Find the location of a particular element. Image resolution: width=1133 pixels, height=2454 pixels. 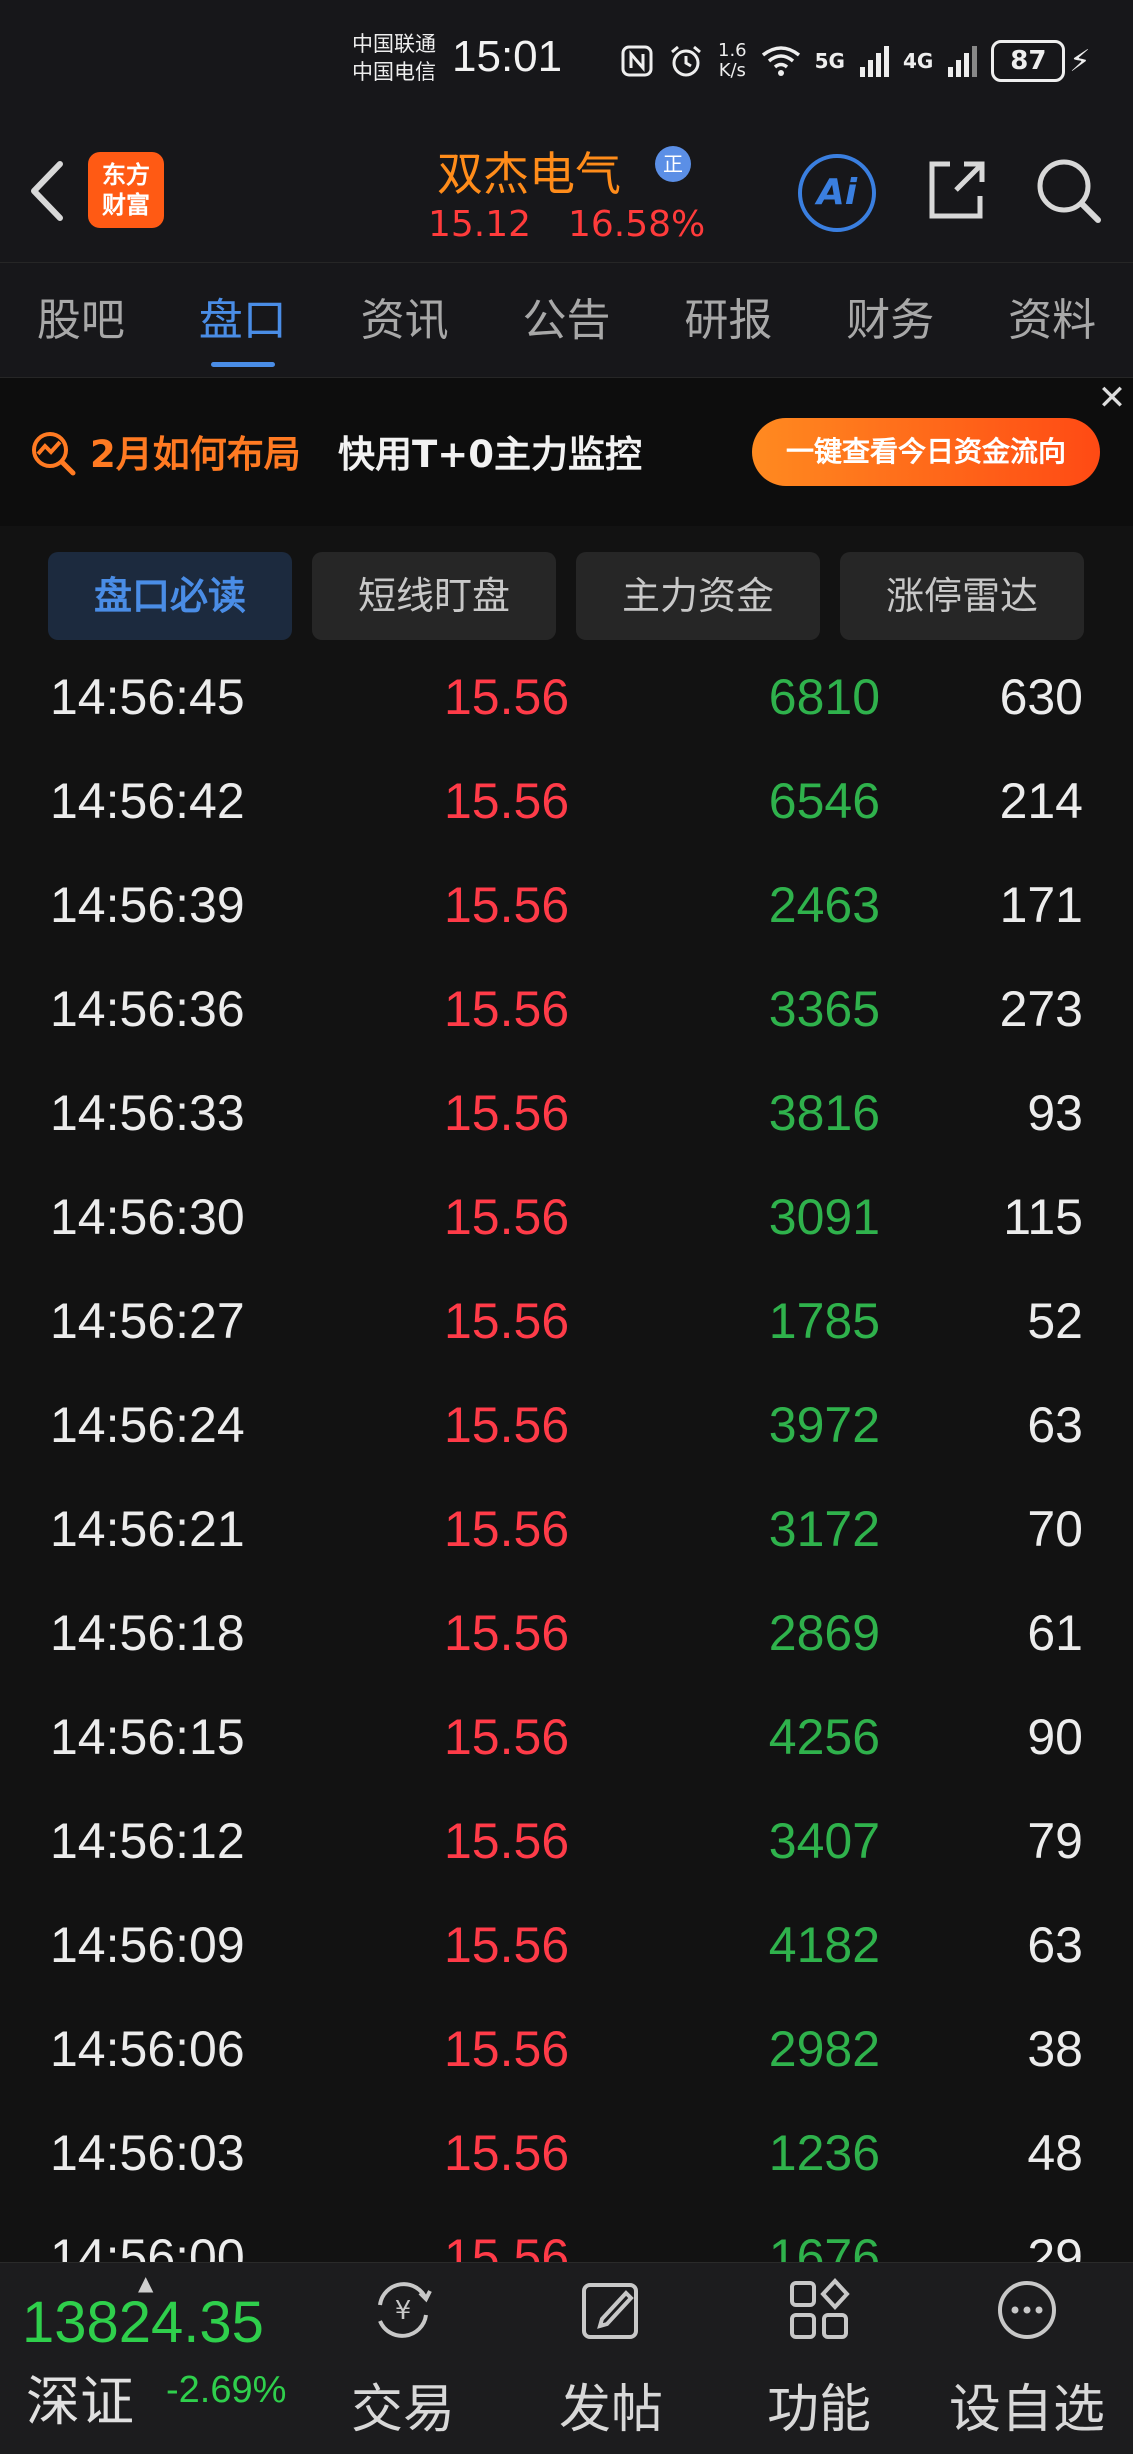

carrier-2: 中国电信 is located at coordinates (394, 72).